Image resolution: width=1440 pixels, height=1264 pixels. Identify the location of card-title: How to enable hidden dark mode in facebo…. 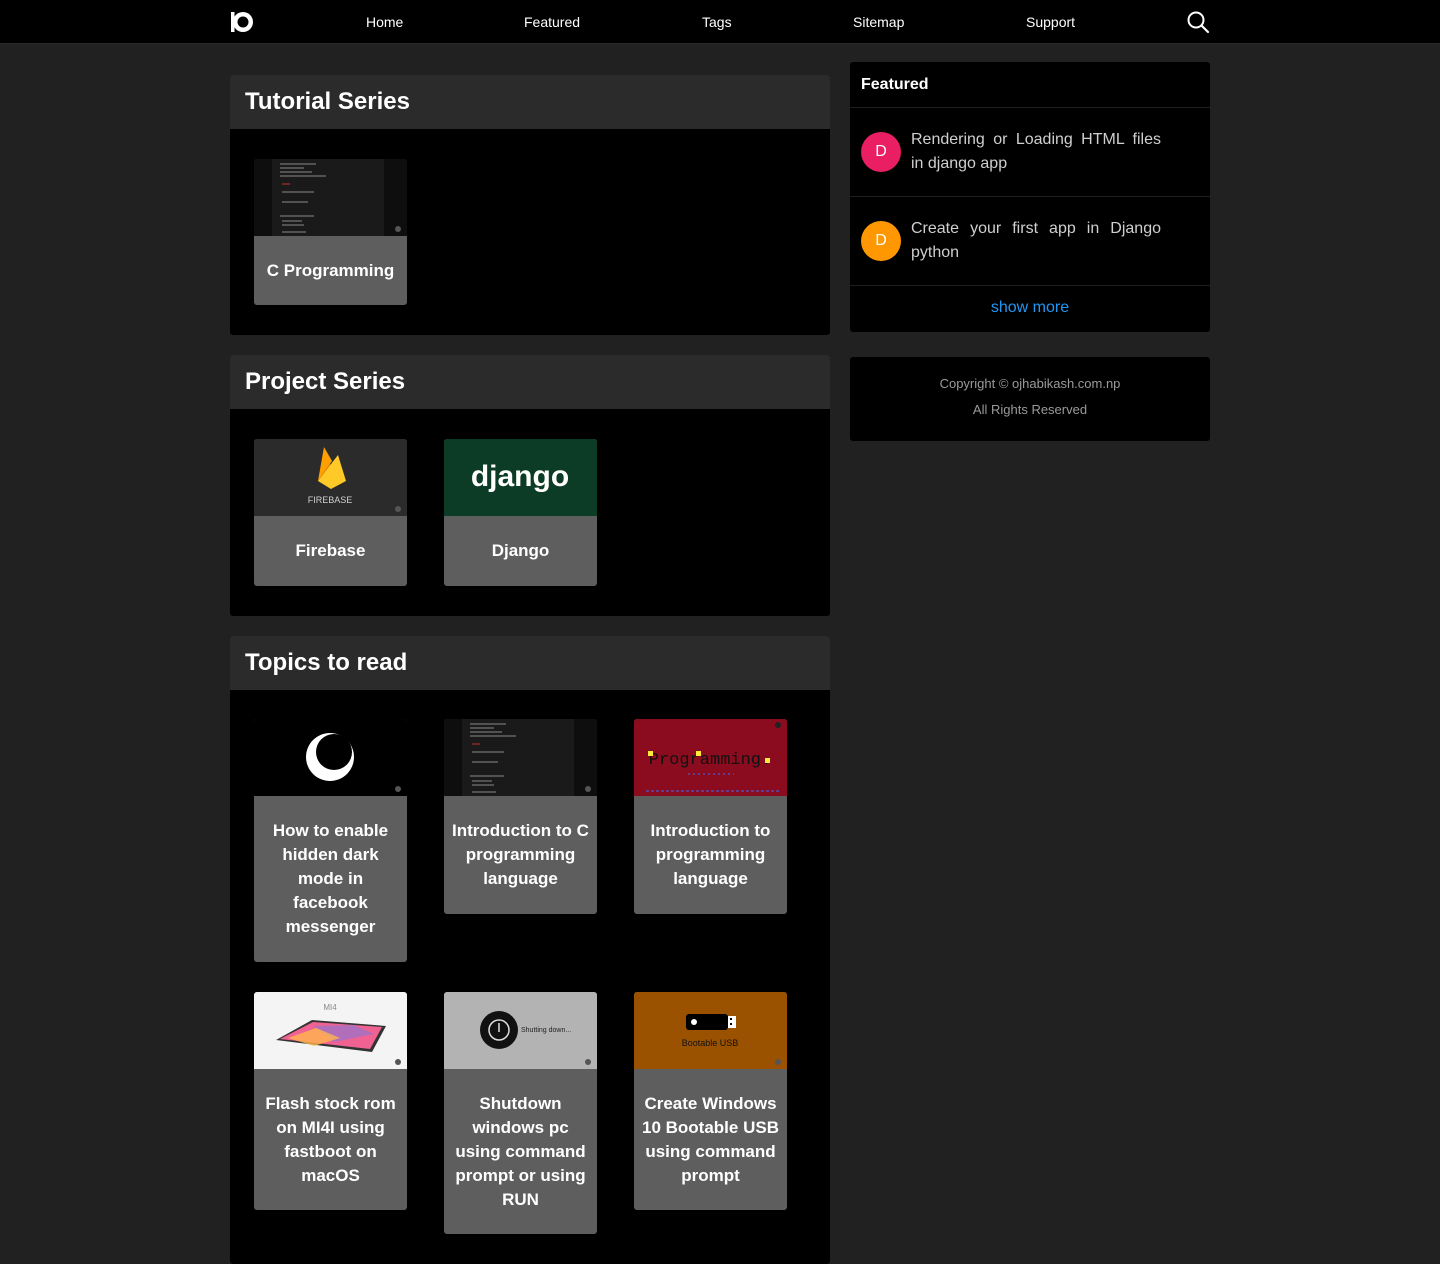
(330, 878).